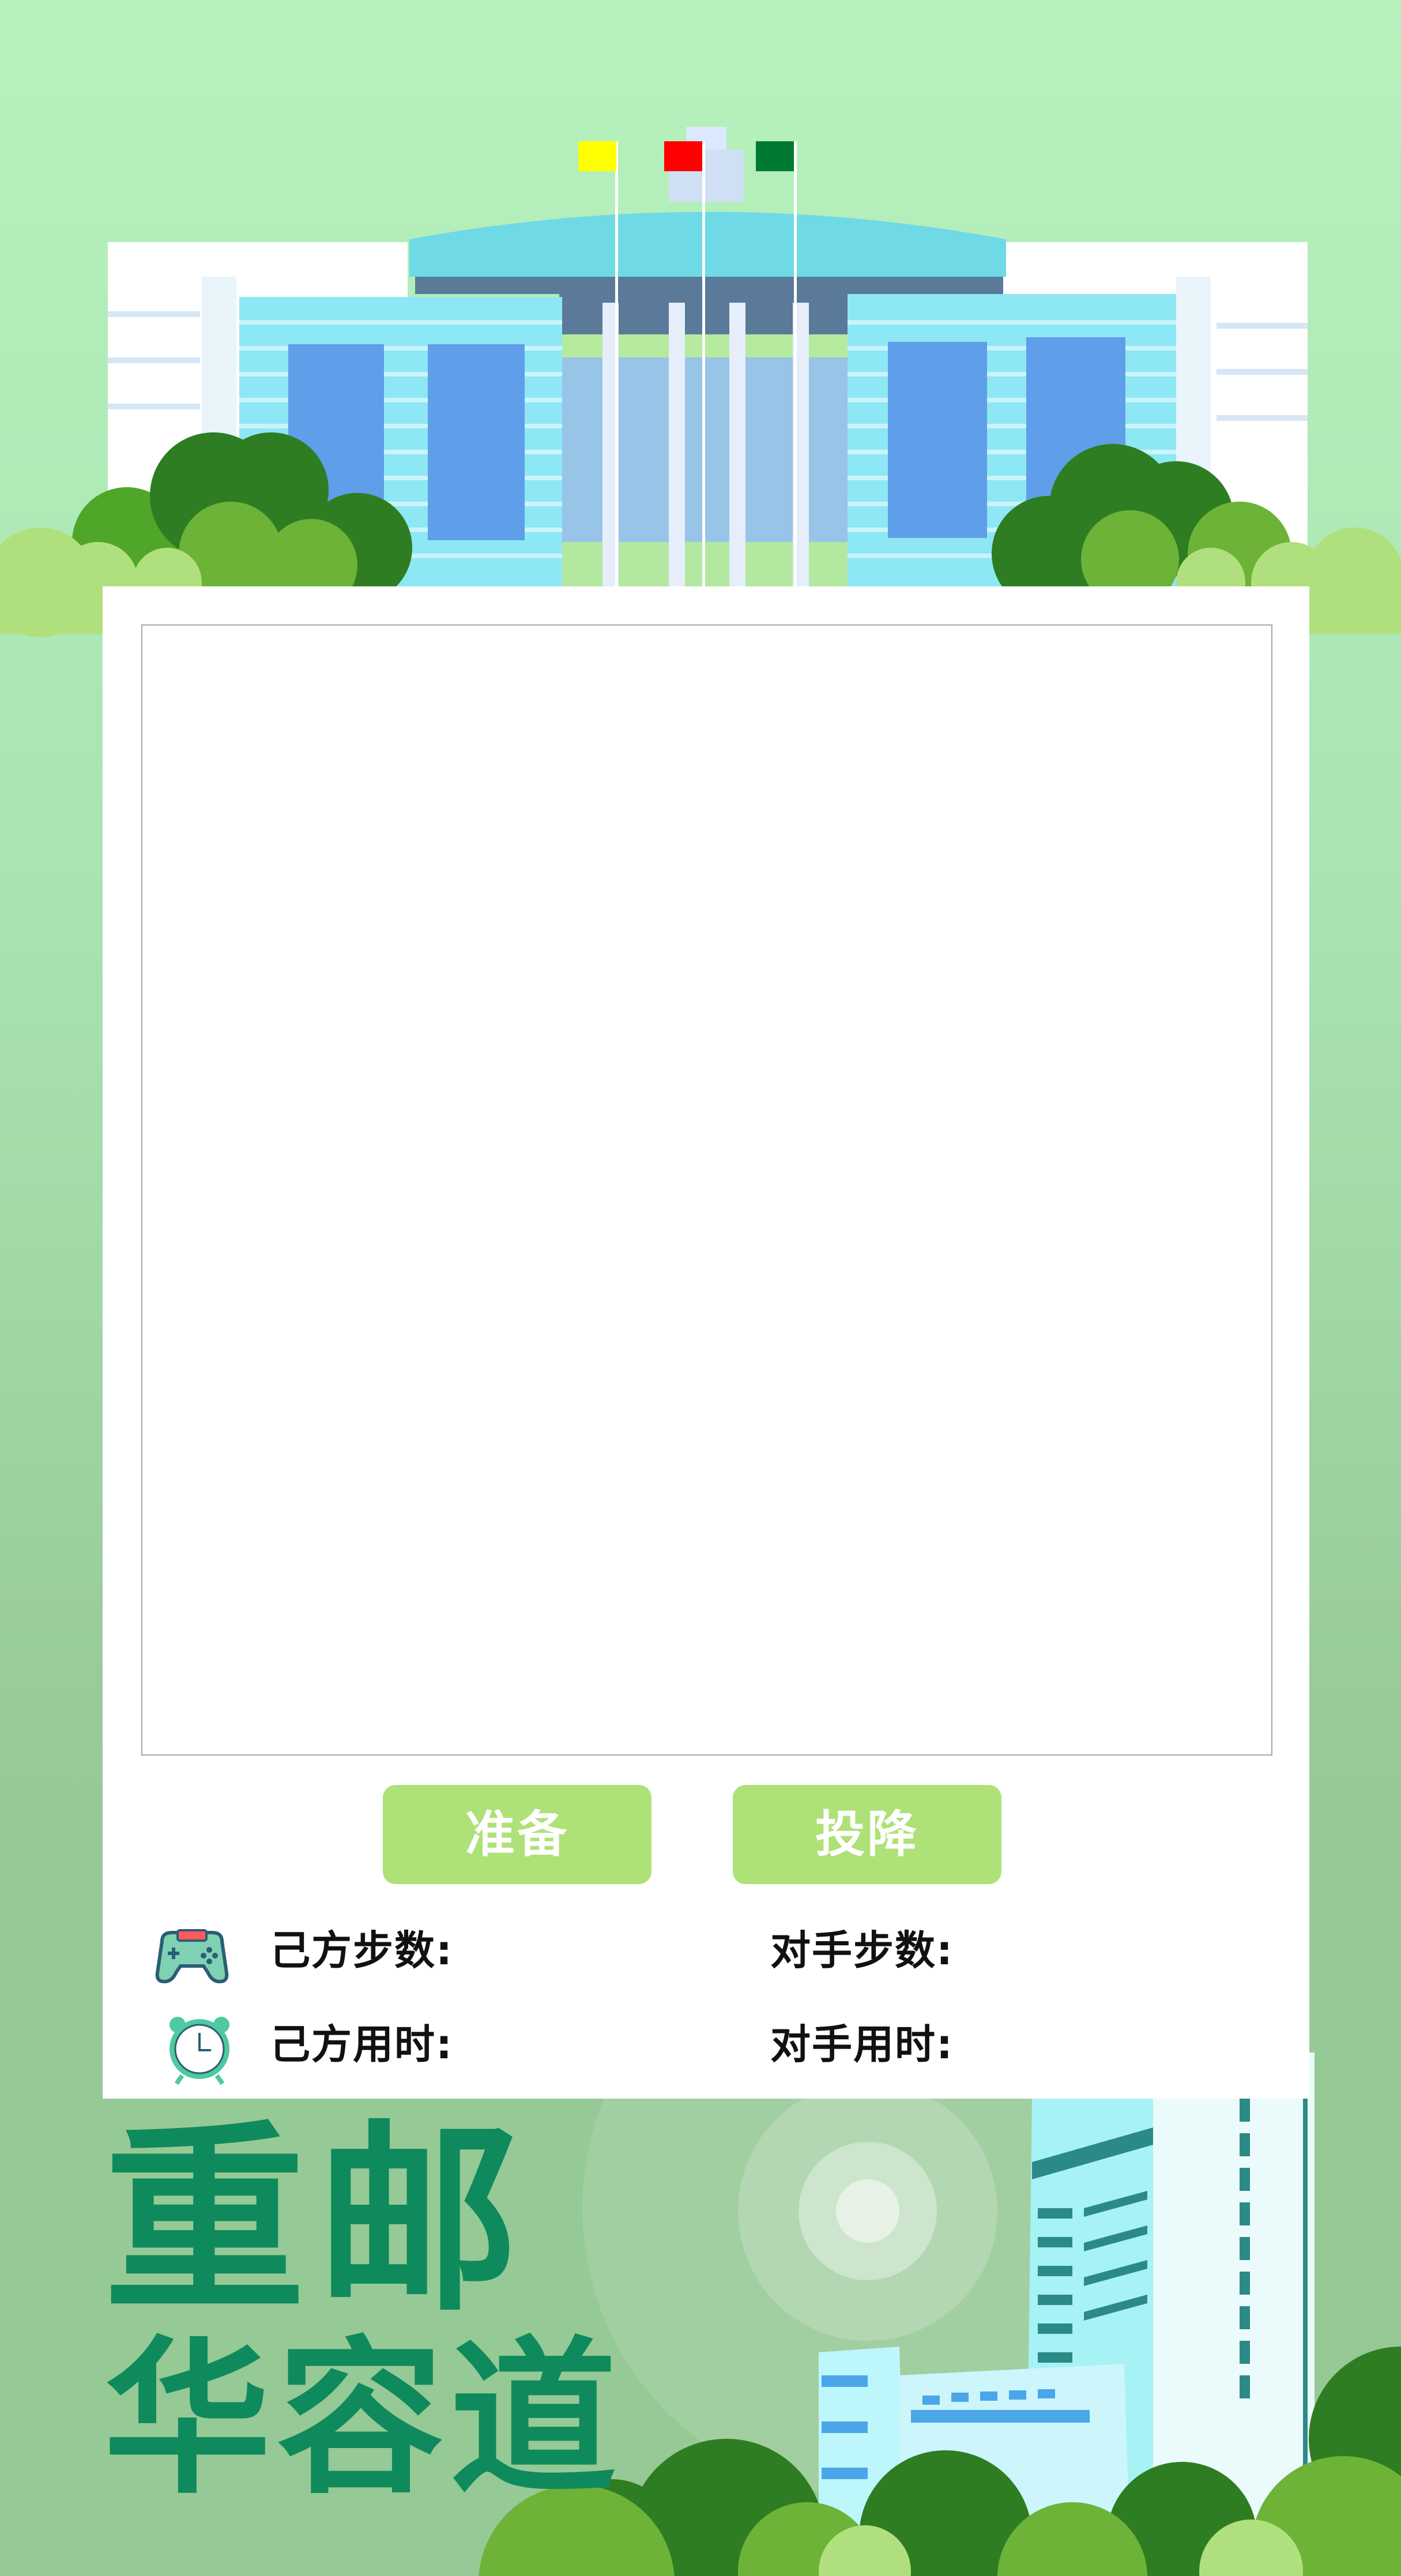 The image size is (1401, 2576). Describe the element at coordinates (363, 2419) in the screenshot. I see `logo-title-line2: 华容道` at that location.